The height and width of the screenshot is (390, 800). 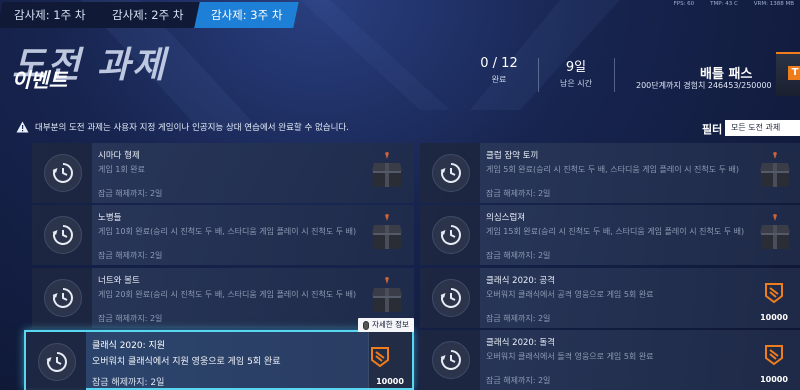 What do you see at coordinates (520, 281) in the screenshot?
I see `challenge-title: 클래식 2020: 공격` at bounding box center [520, 281].